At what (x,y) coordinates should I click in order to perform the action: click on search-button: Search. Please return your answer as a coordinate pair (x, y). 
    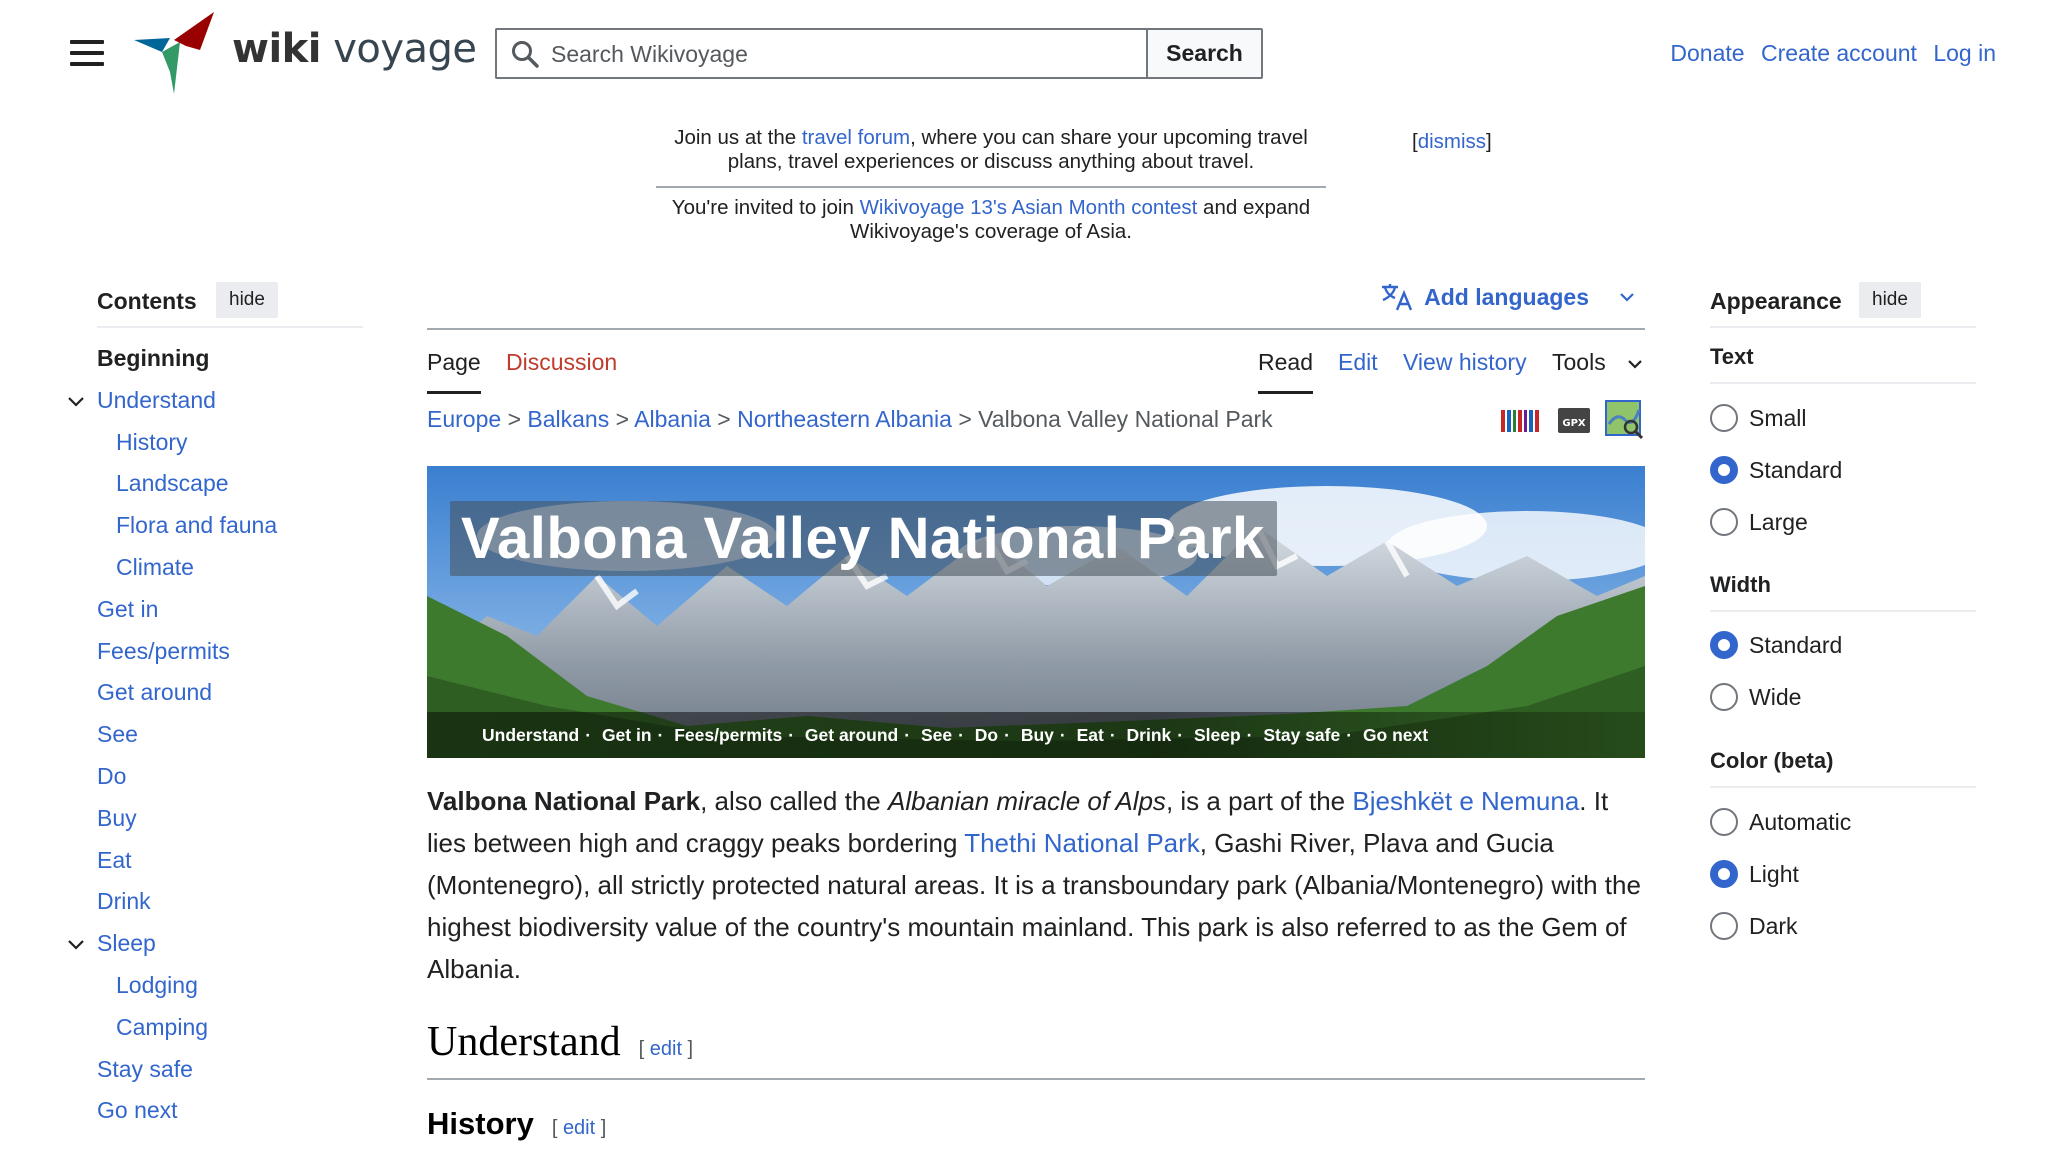
    Looking at the image, I should click on (1204, 53).